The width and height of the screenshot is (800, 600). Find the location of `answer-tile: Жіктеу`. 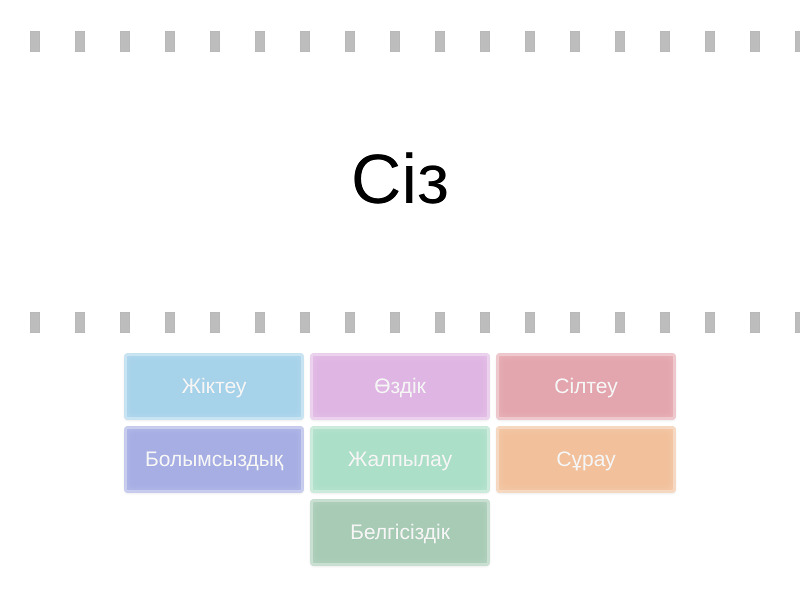

answer-tile: Жіктеу is located at coordinates (214, 386).